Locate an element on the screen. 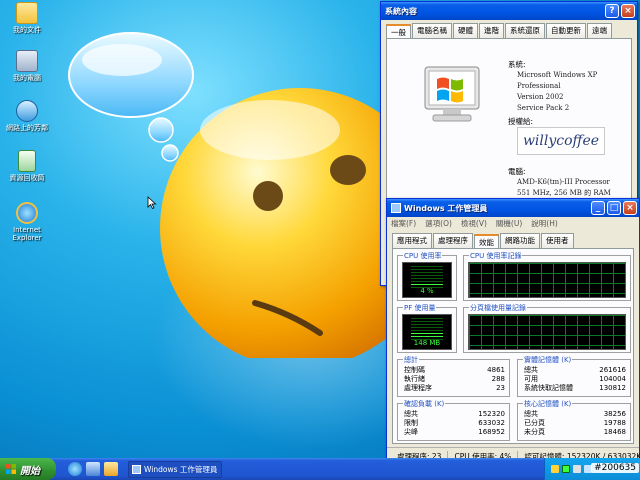 This screenshot has width=640, height=480. start-label: 開始 is located at coordinates (30, 471).